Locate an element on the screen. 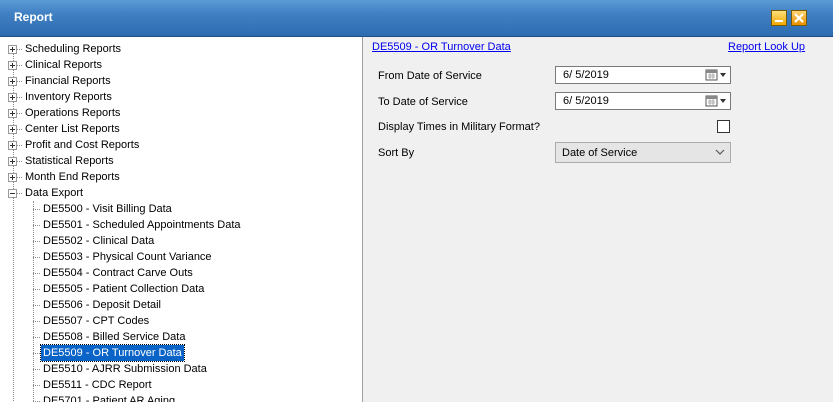 Image resolution: width=833 pixels, height=402 pixels. title-bar: Report is located at coordinates (416, 18).